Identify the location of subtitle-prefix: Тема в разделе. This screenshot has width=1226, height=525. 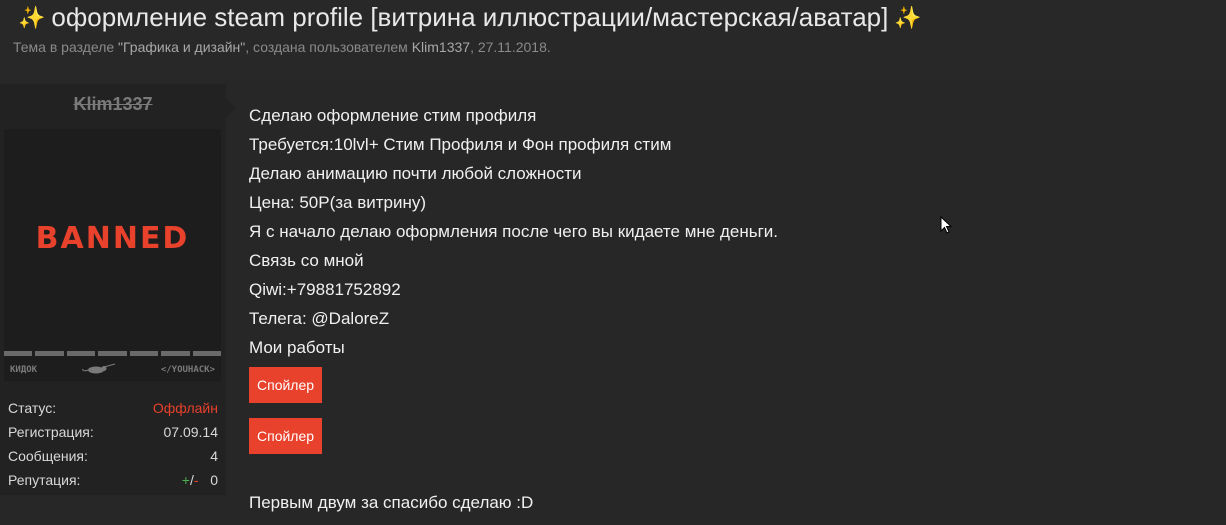
(66, 47).